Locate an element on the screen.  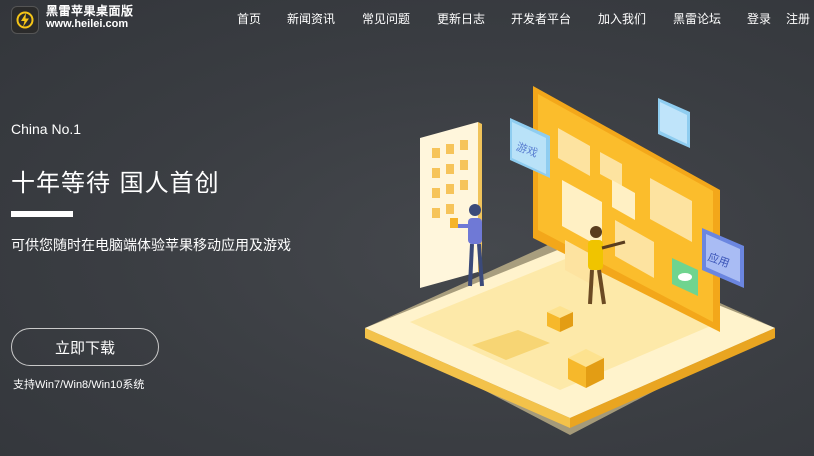
nav-changelog: 更新日志 is located at coordinates (461, 18).